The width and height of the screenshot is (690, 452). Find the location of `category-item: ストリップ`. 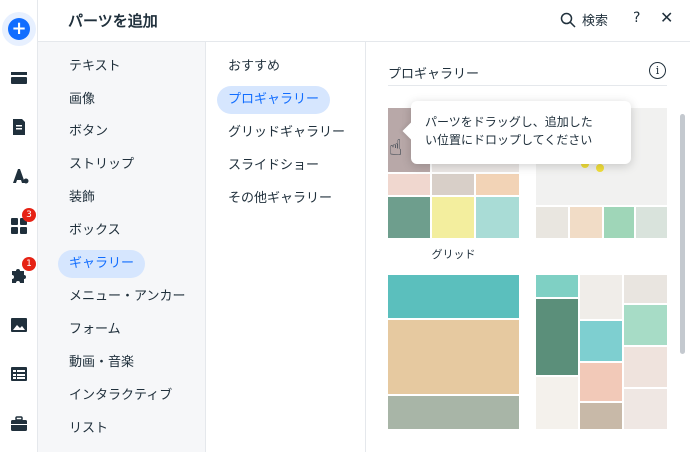

category-item: ストリップ is located at coordinates (101, 165).